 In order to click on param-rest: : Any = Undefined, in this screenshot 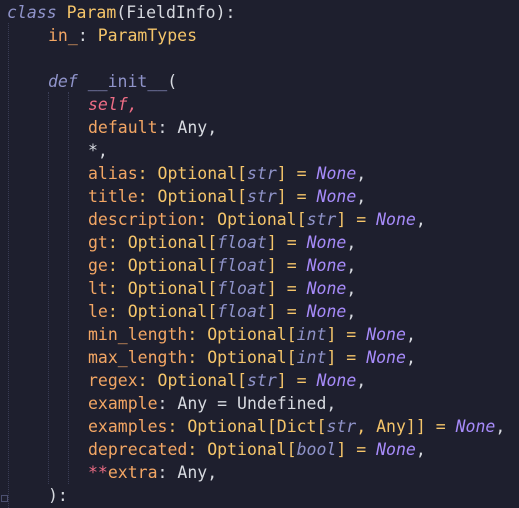, I will do `click(247, 403)`.